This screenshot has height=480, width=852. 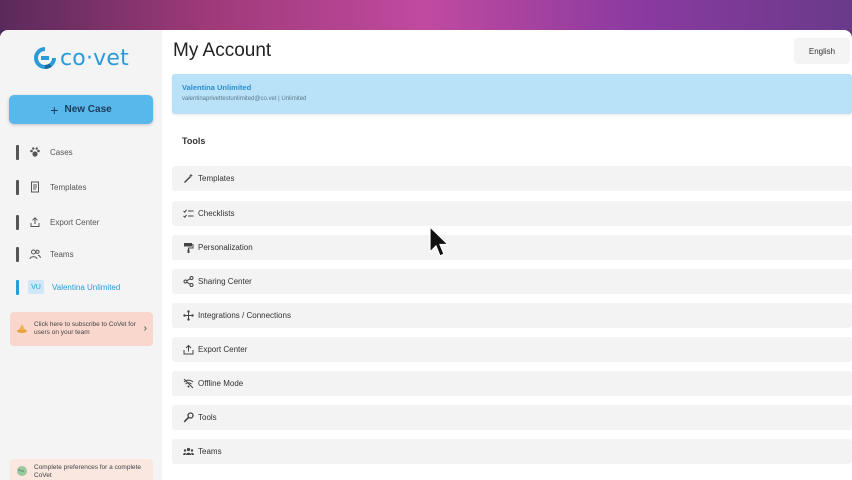 I want to click on avatar: VU, so click(x=36, y=287).